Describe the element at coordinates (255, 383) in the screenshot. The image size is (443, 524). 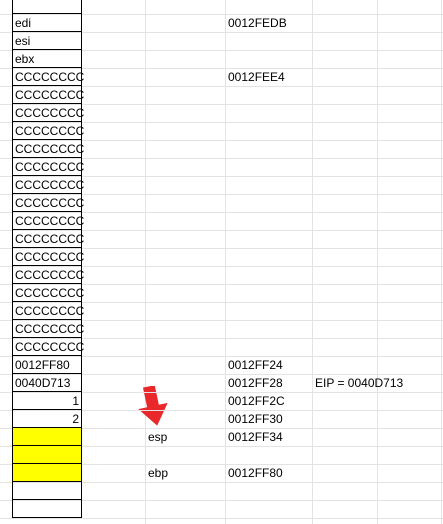
I see `address-cell: 0012FF28` at that location.